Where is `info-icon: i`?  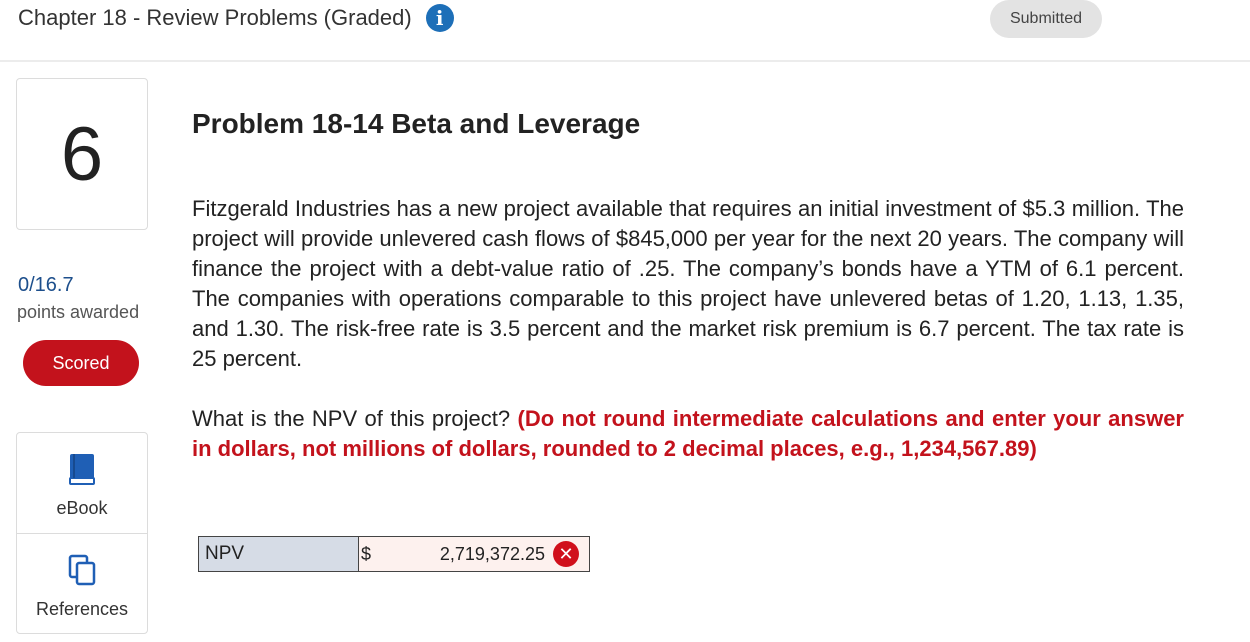 info-icon: i is located at coordinates (439, 18).